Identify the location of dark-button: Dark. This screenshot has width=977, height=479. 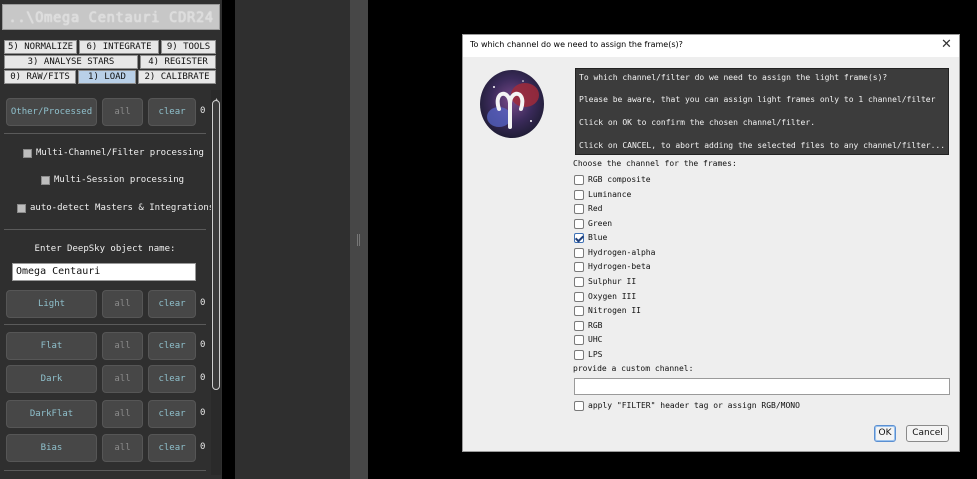
(51, 379).